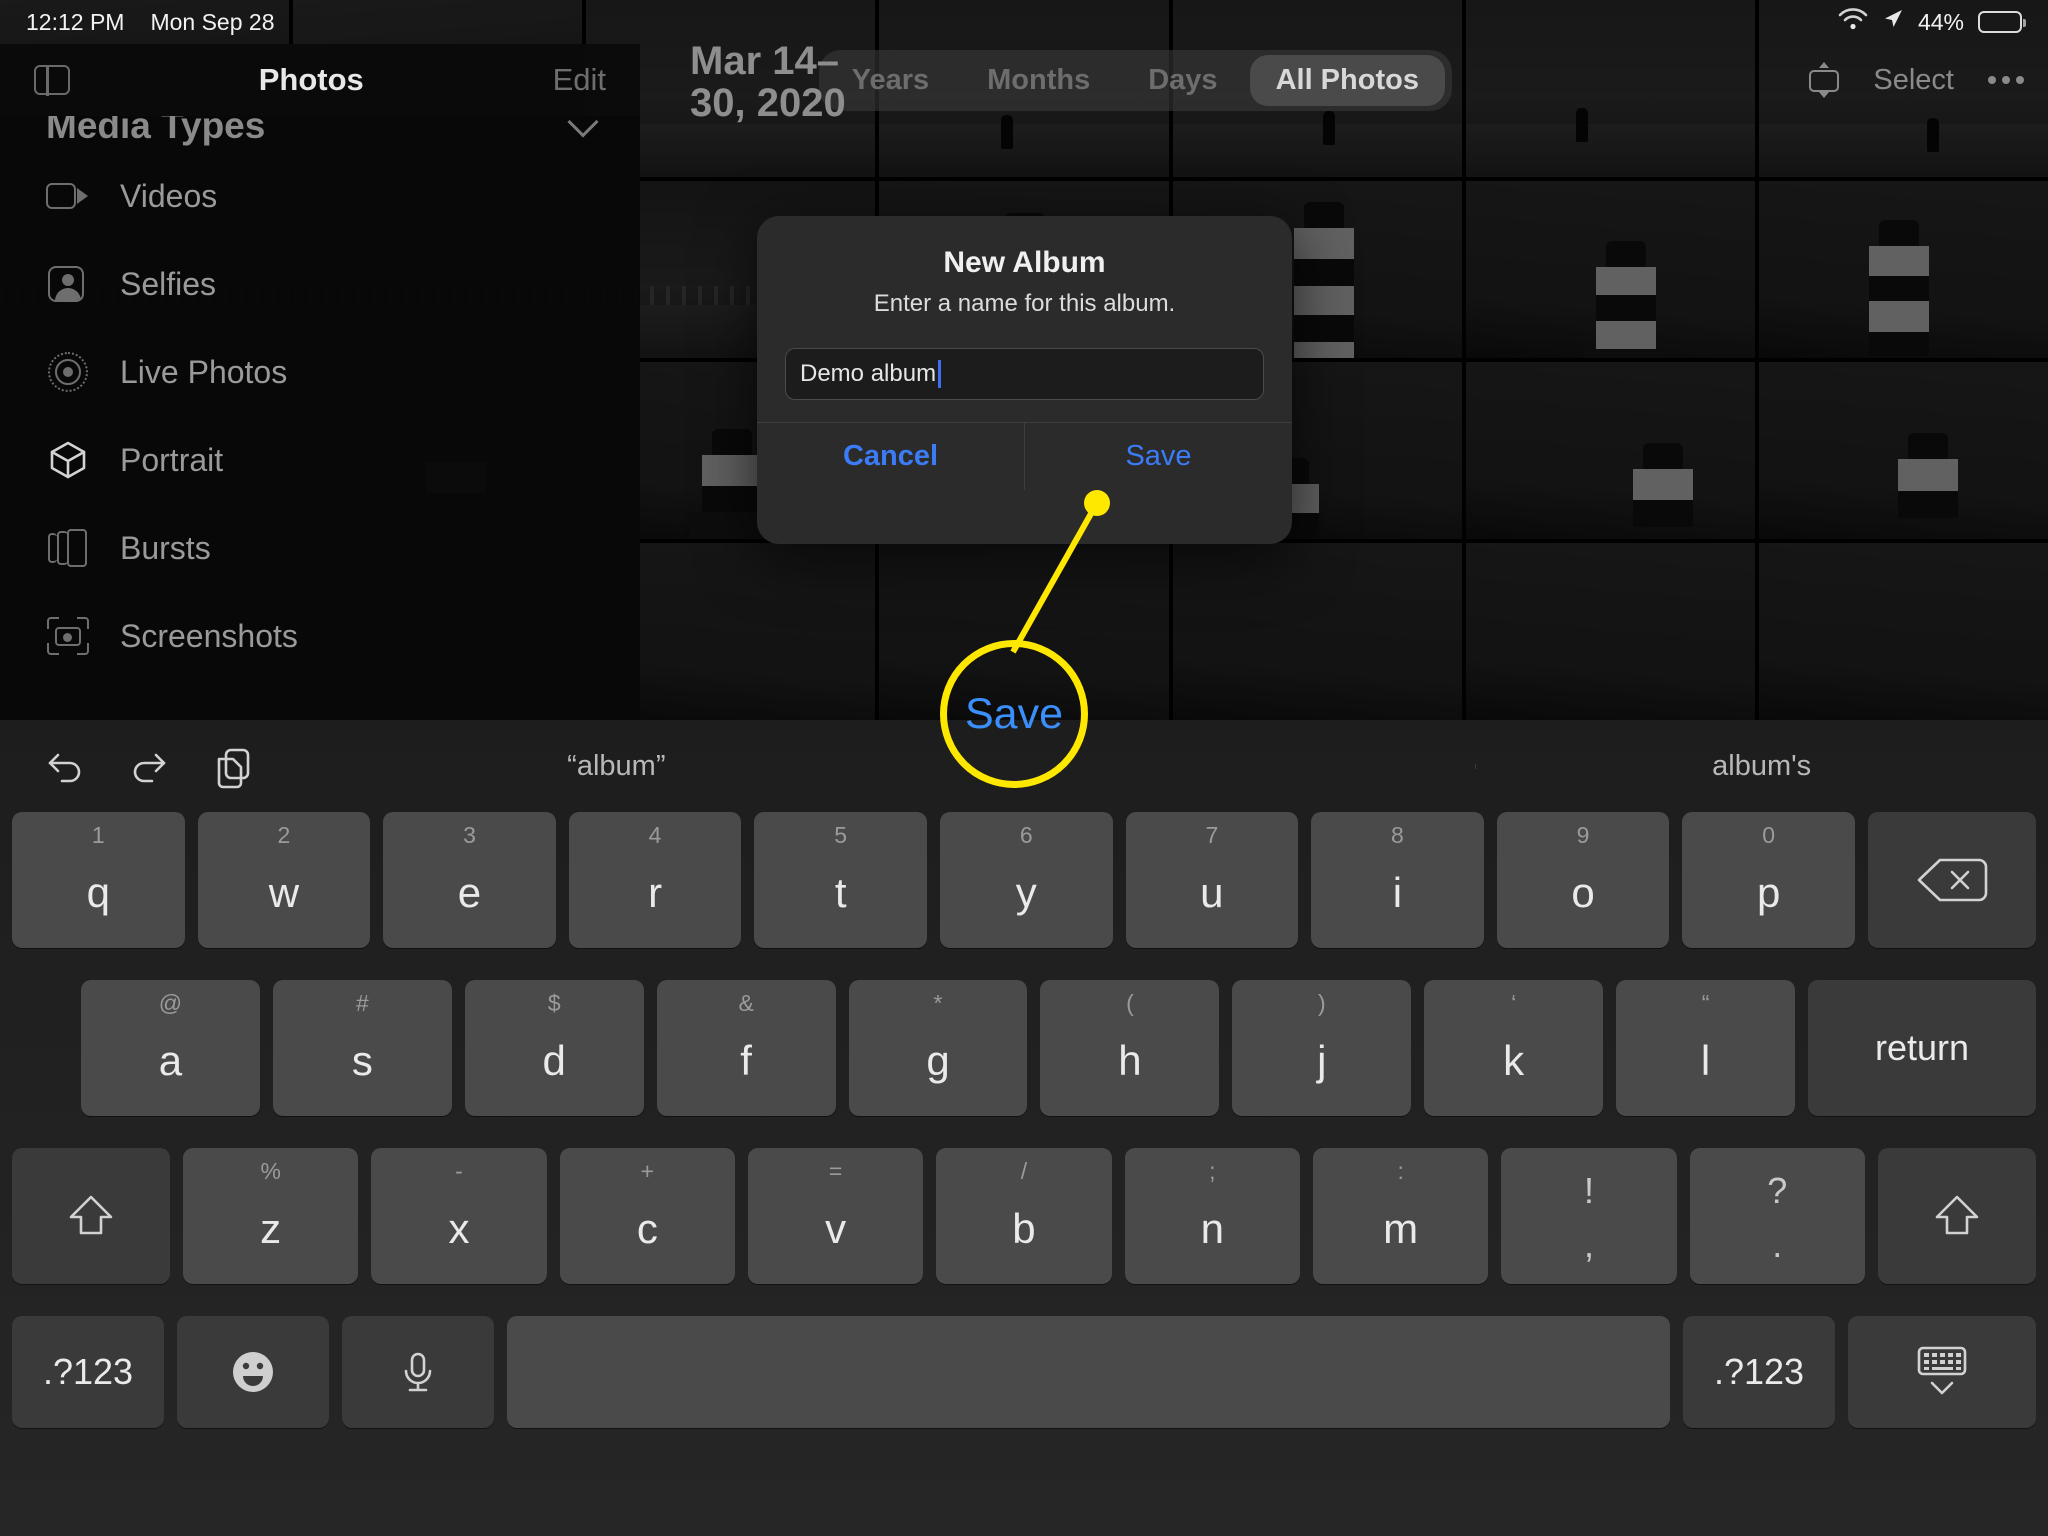 This screenshot has height=1536, width=2048. I want to click on airplay-icon, so click(1824, 80).